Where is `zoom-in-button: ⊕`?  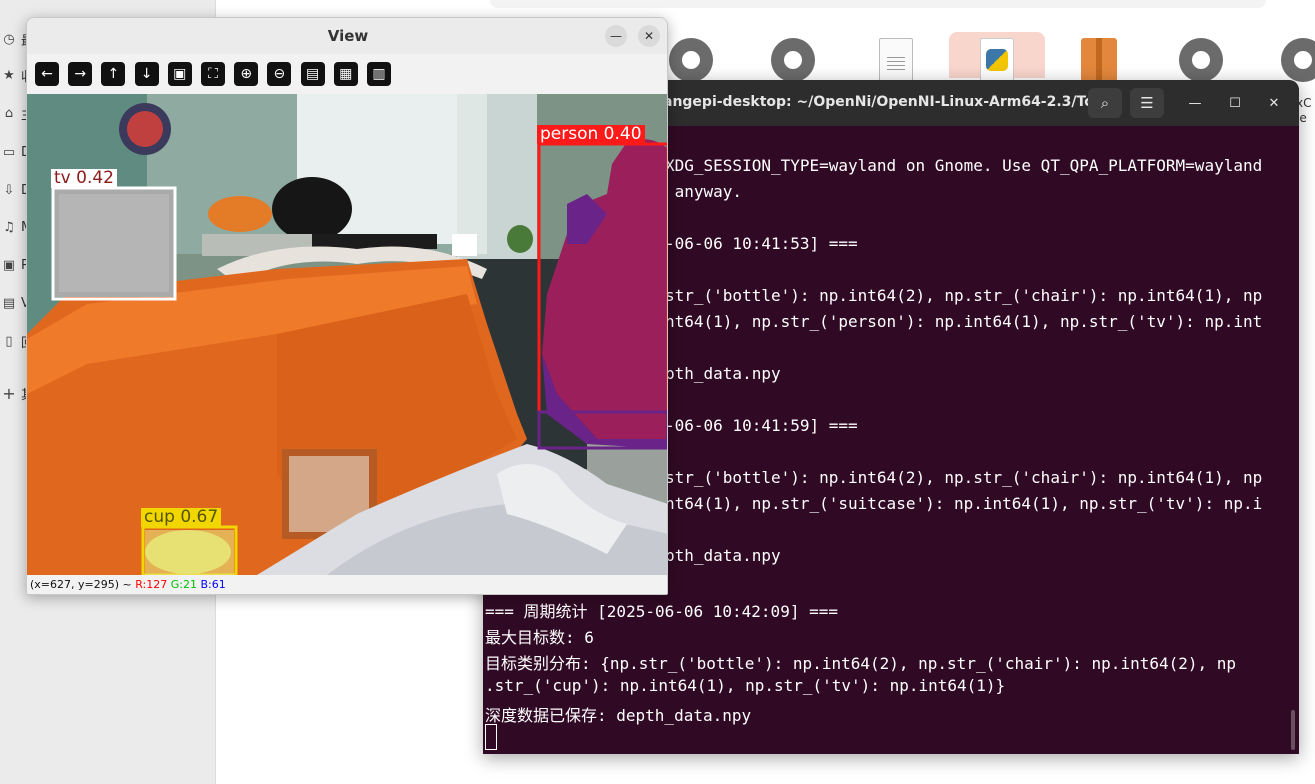
zoom-in-button: ⊕ is located at coordinates (246, 74).